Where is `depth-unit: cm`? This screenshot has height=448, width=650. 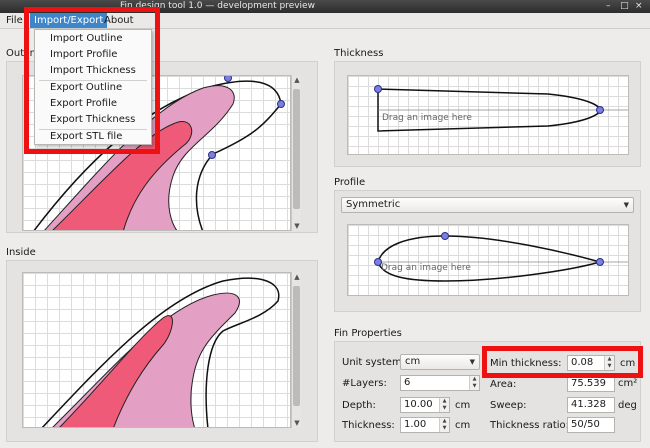
depth-unit: cm is located at coordinates (463, 405).